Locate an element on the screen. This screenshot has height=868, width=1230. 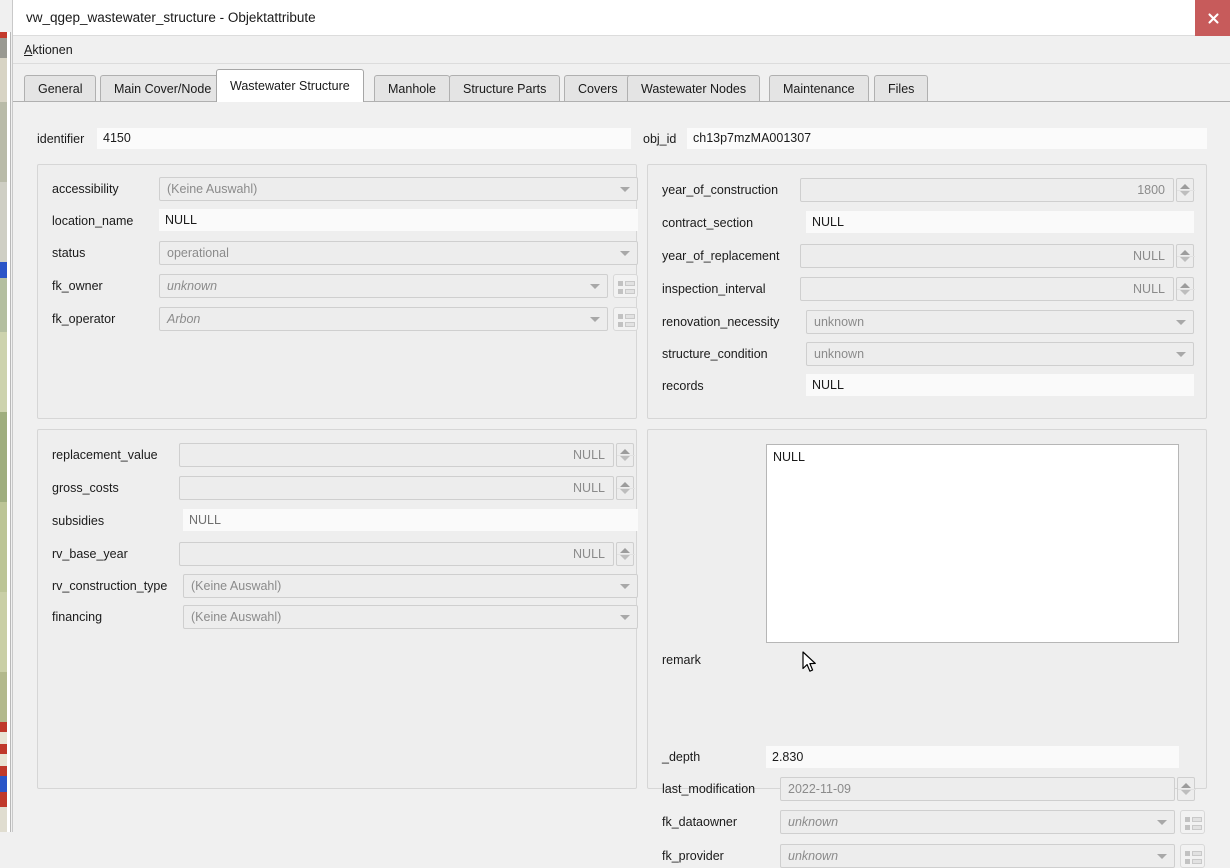
gross-costs-stepper is located at coordinates (625, 488).